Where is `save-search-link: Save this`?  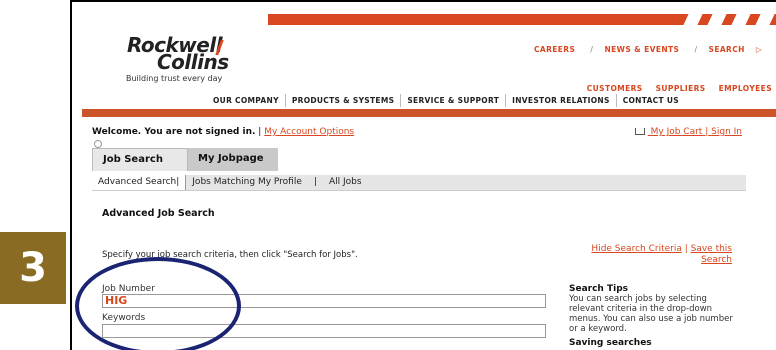 save-search-link: Save this is located at coordinates (711, 249).